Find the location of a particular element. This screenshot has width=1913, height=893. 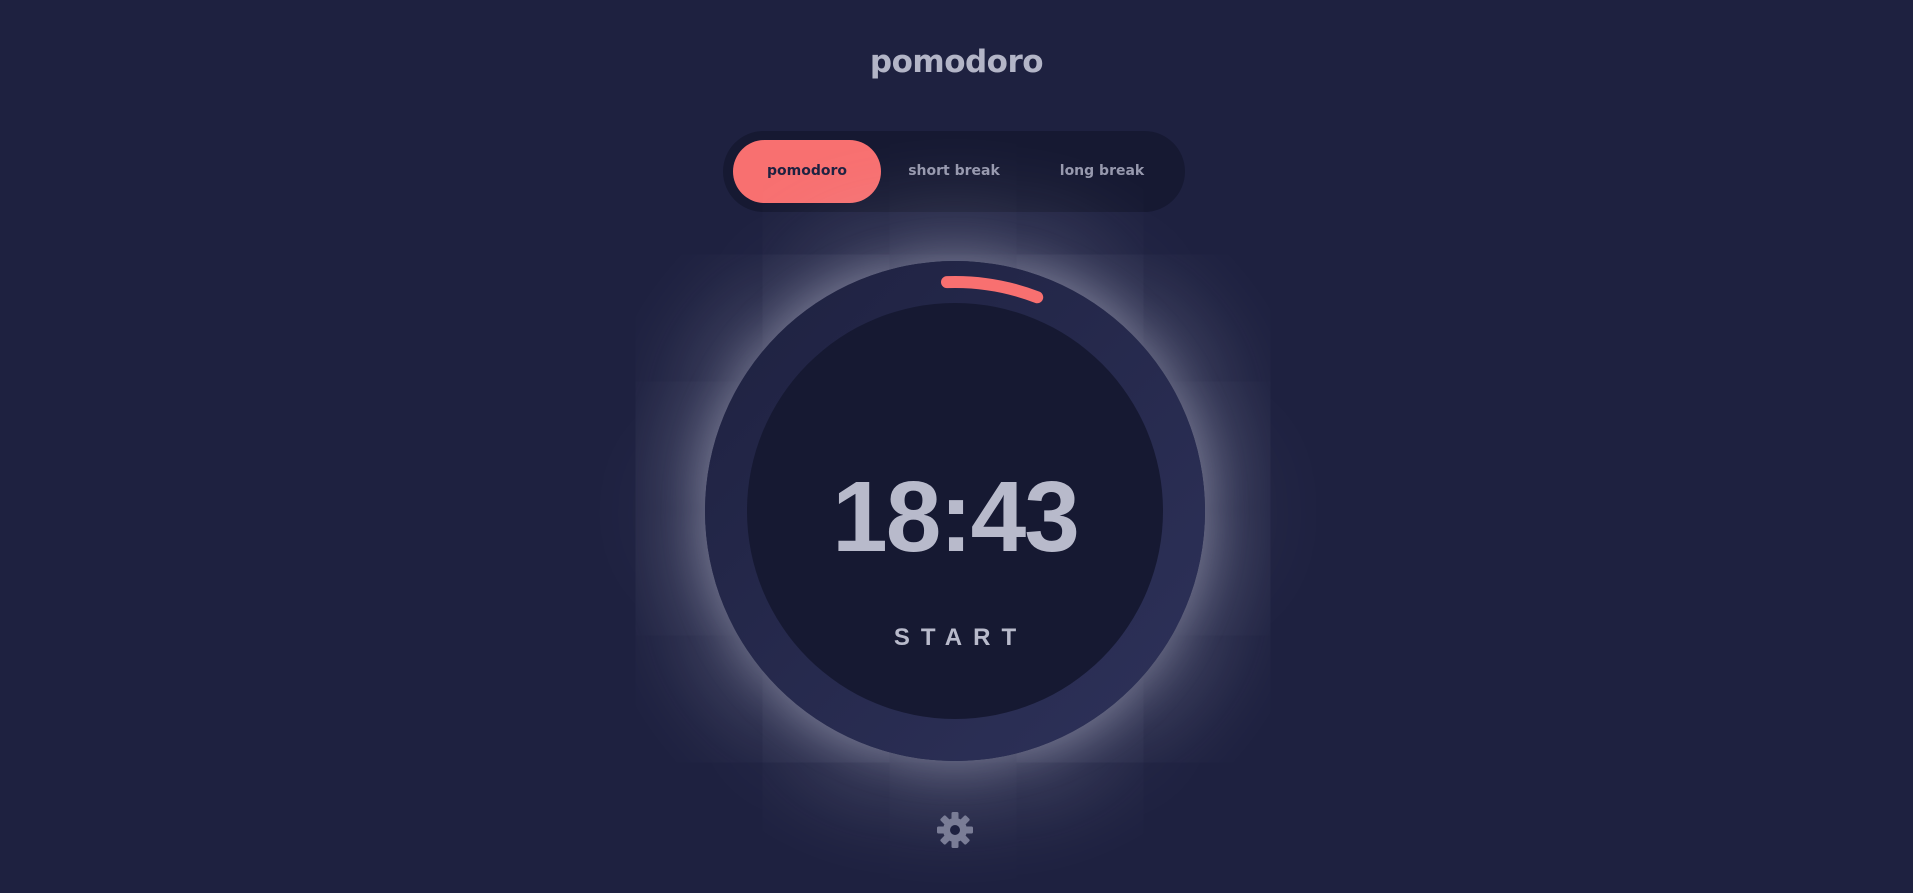

start-button: START is located at coordinates (955, 638).